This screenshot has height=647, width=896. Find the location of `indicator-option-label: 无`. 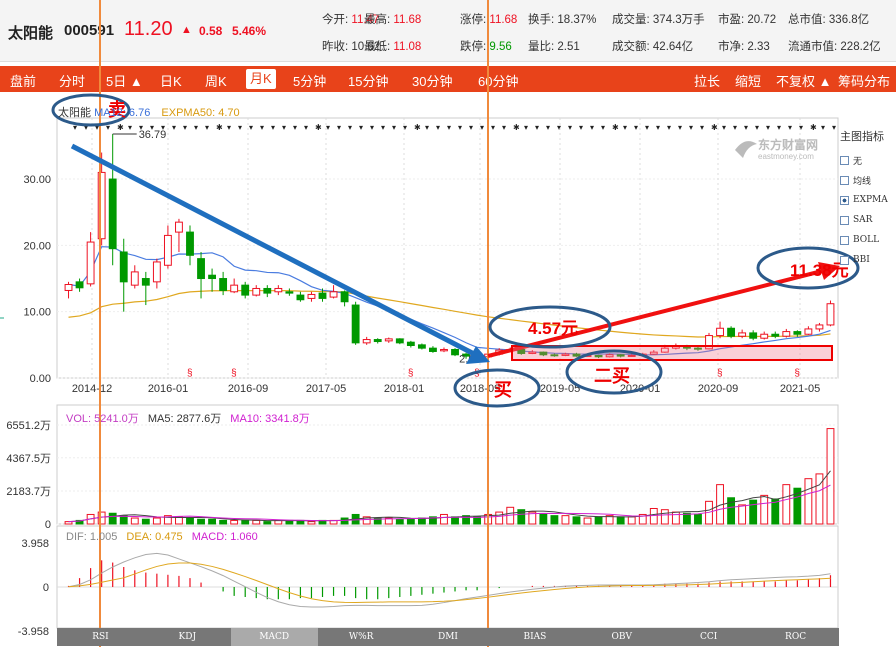

indicator-option-label: 无 is located at coordinates (858, 161).